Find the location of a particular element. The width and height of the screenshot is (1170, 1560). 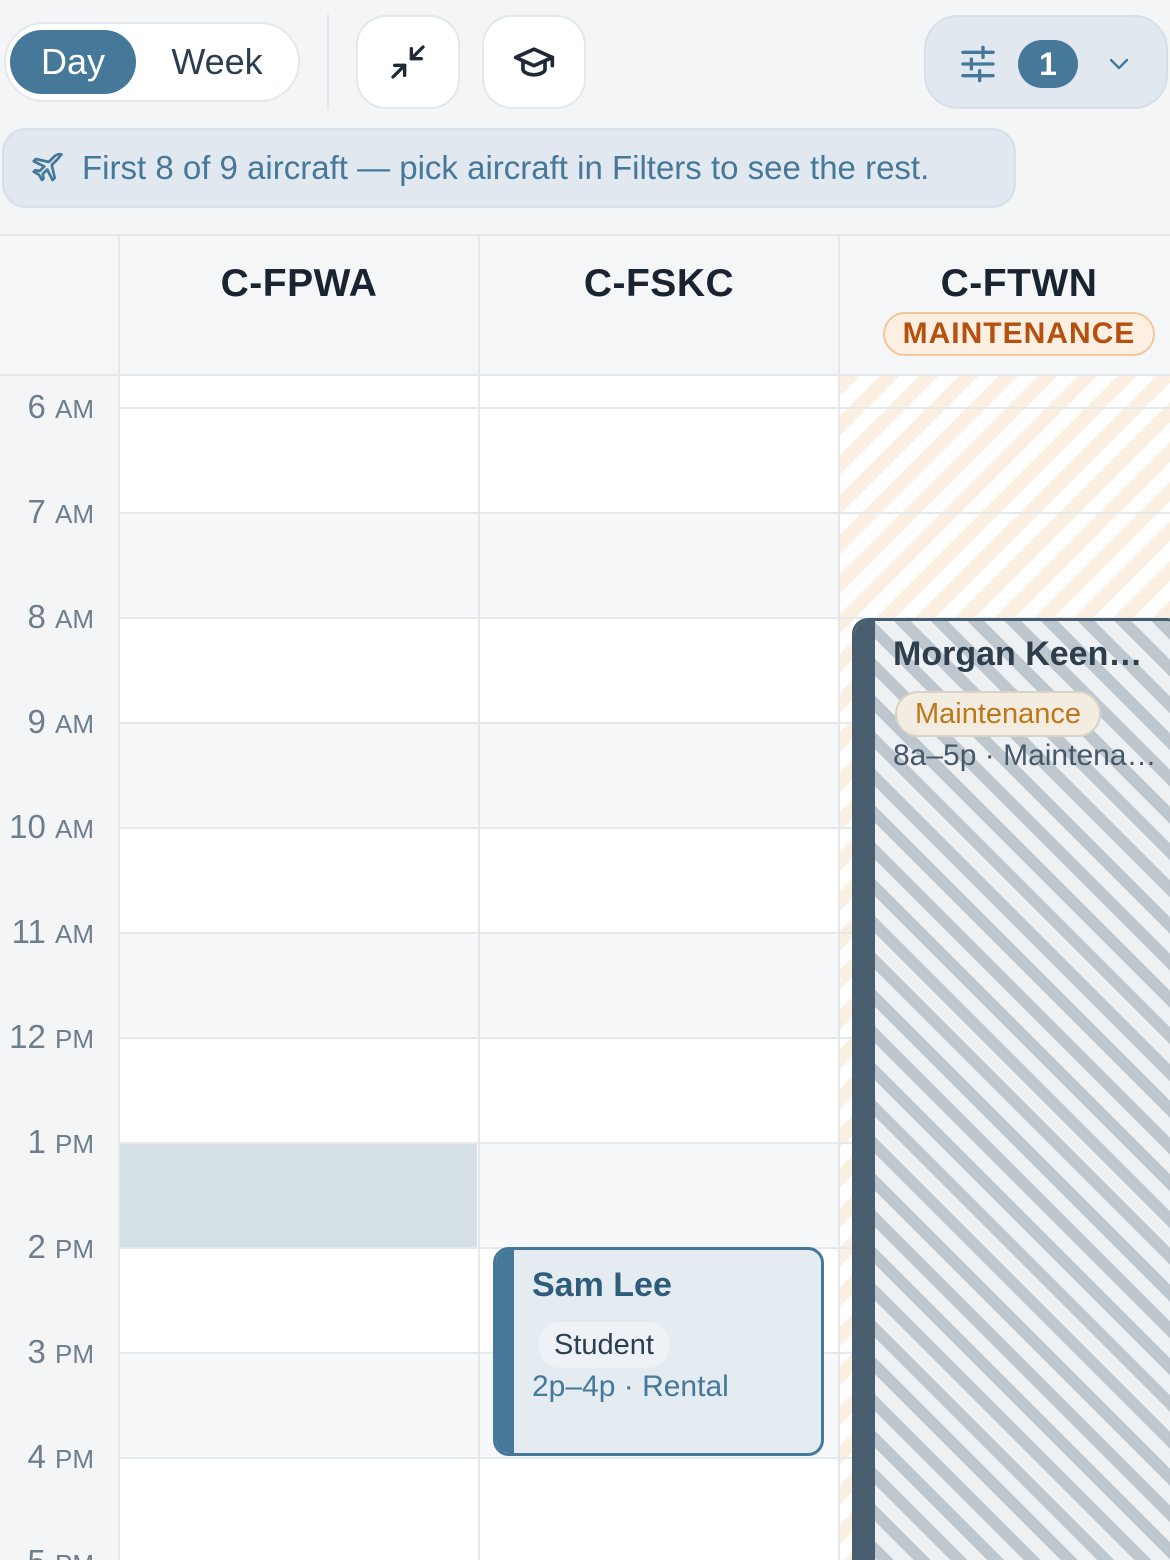

collapse-button is located at coordinates (408, 62).